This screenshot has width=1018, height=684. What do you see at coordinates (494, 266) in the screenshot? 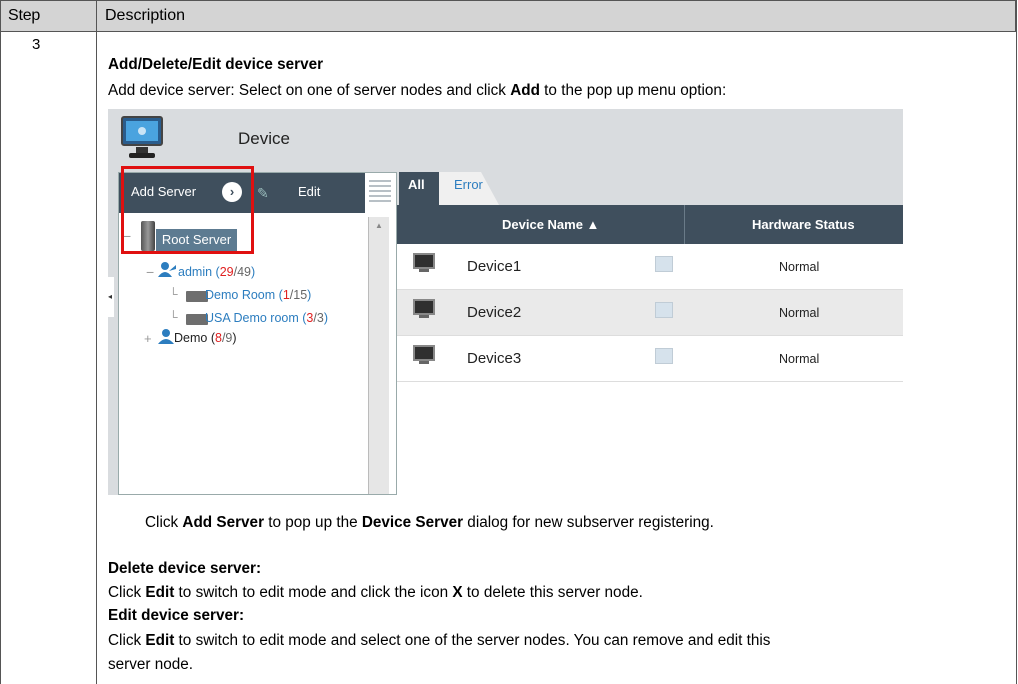
I see `device-name: Device1` at bounding box center [494, 266].